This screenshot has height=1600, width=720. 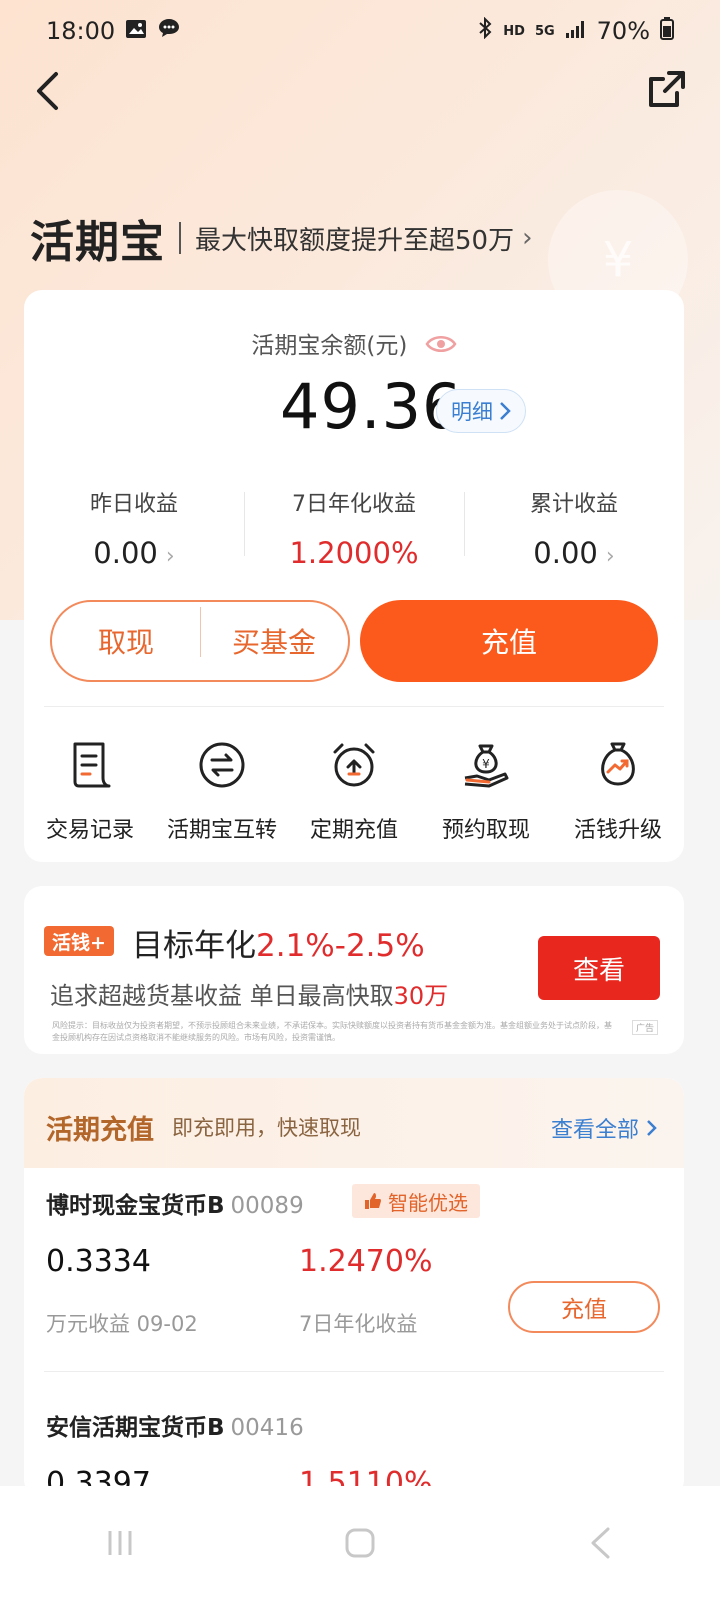 What do you see at coordinates (604, 1128) in the screenshot?
I see `view-all-link: 查看全部` at bounding box center [604, 1128].